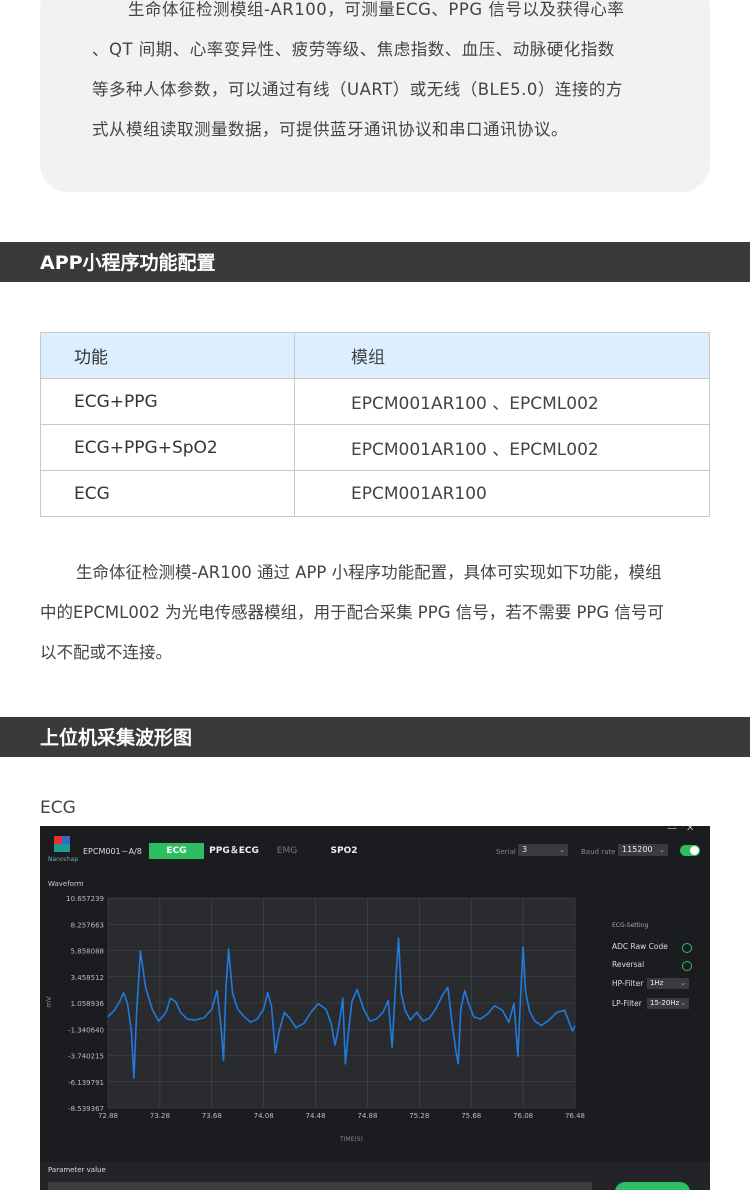 The height and width of the screenshot is (1190, 750). Describe the element at coordinates (85, 899) in the screenshot. I see `y-tick-label: 10.657239` at that location.